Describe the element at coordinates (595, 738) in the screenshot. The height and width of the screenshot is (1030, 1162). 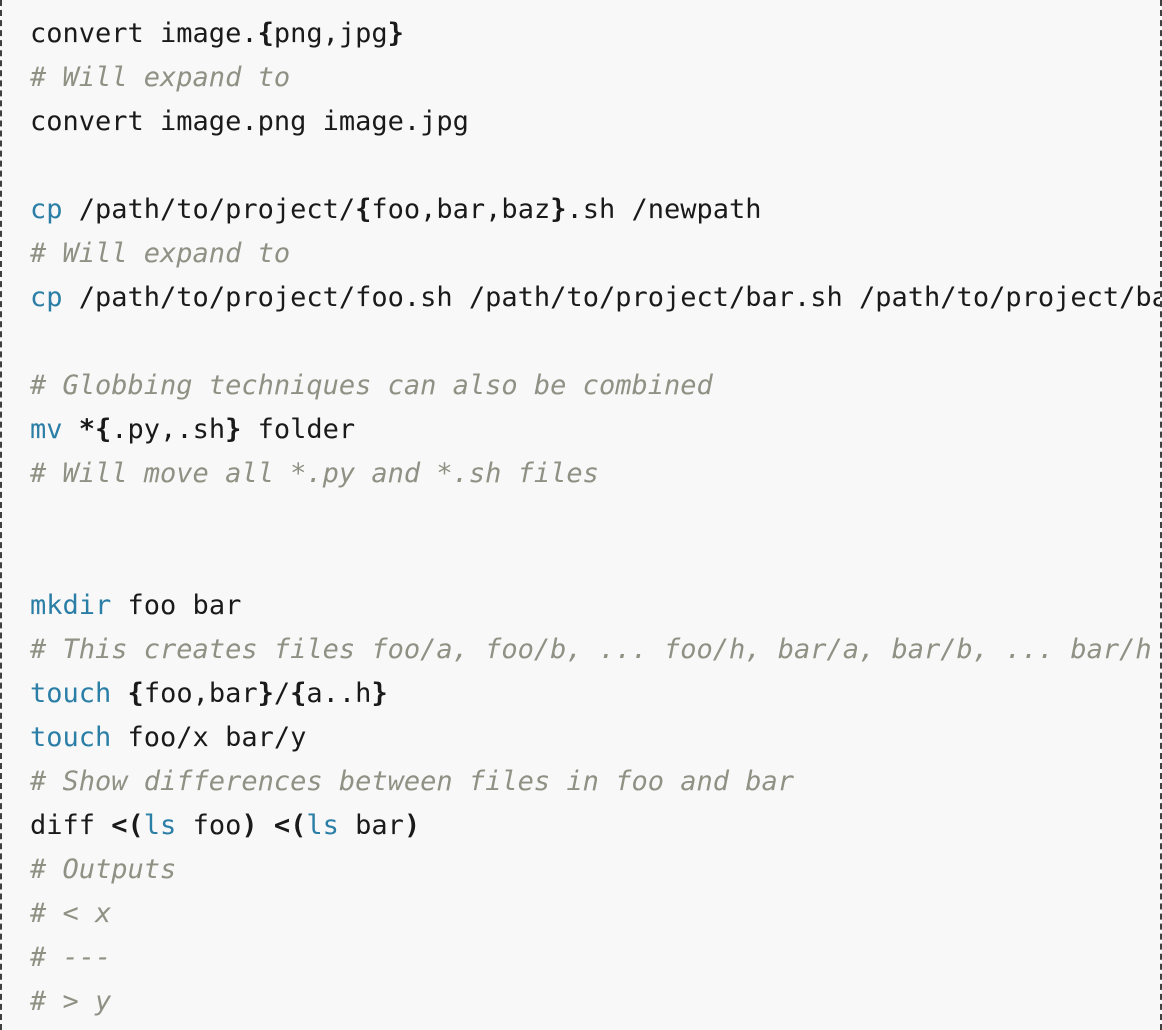
I see `code-line: touch foo/x bar/y` at that location.